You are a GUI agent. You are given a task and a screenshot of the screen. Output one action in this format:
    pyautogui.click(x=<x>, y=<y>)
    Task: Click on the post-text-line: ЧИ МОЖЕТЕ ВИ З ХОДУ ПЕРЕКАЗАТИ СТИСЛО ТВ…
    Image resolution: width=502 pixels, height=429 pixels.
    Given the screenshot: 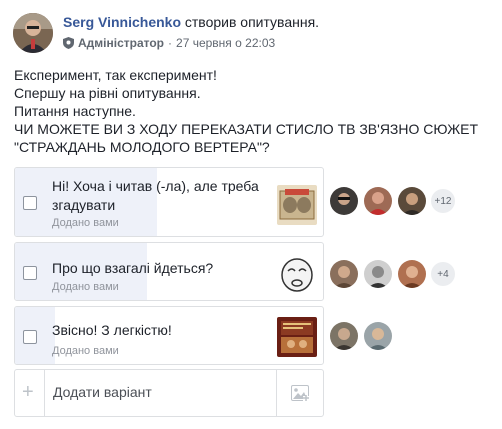 What is the action you would take?
    pyautogui.click(x=246, y=129)
    